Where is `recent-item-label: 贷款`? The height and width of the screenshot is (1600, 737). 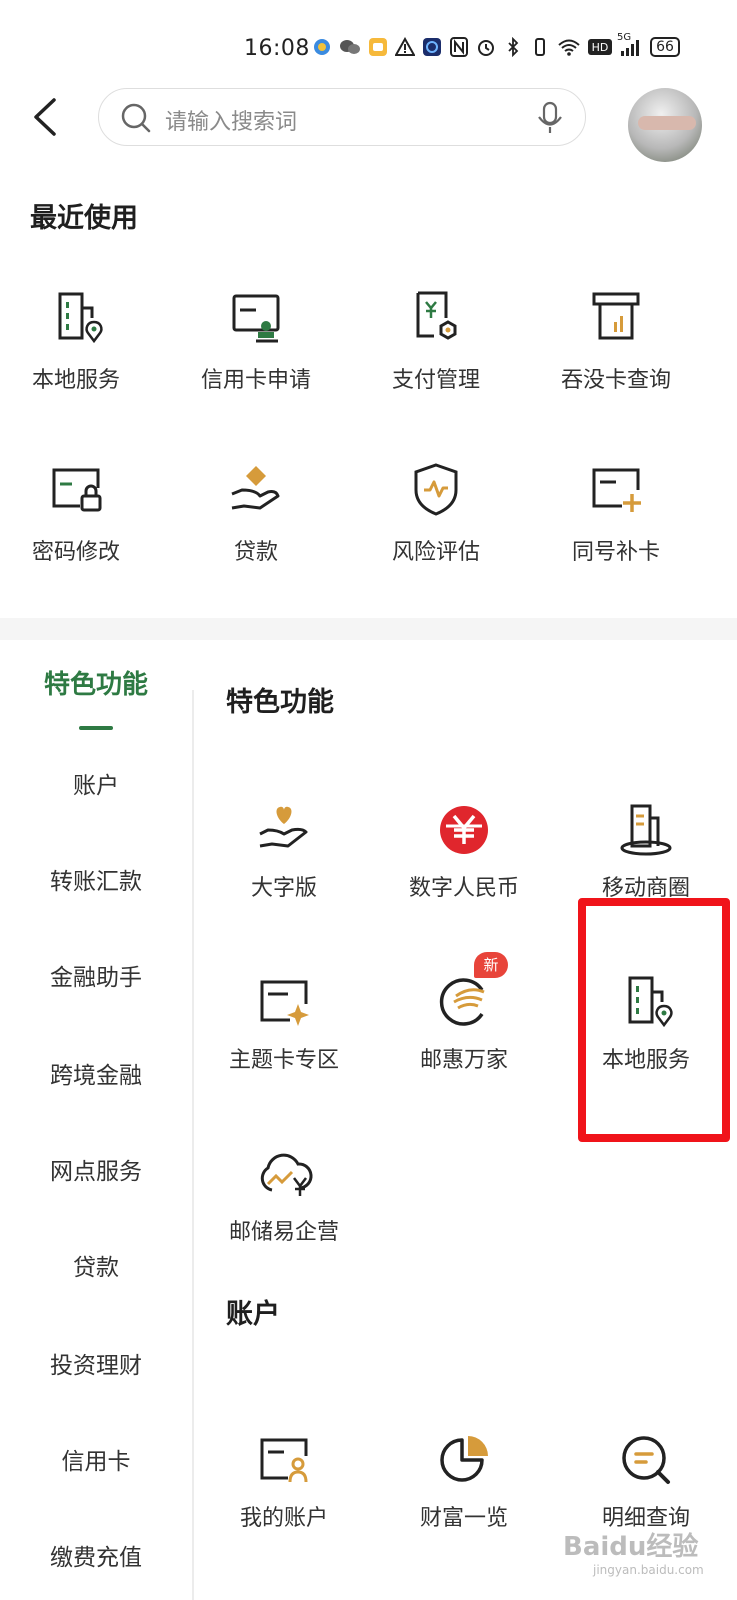 recent-item-label: 贷款 is located at coordinates (255, 552).